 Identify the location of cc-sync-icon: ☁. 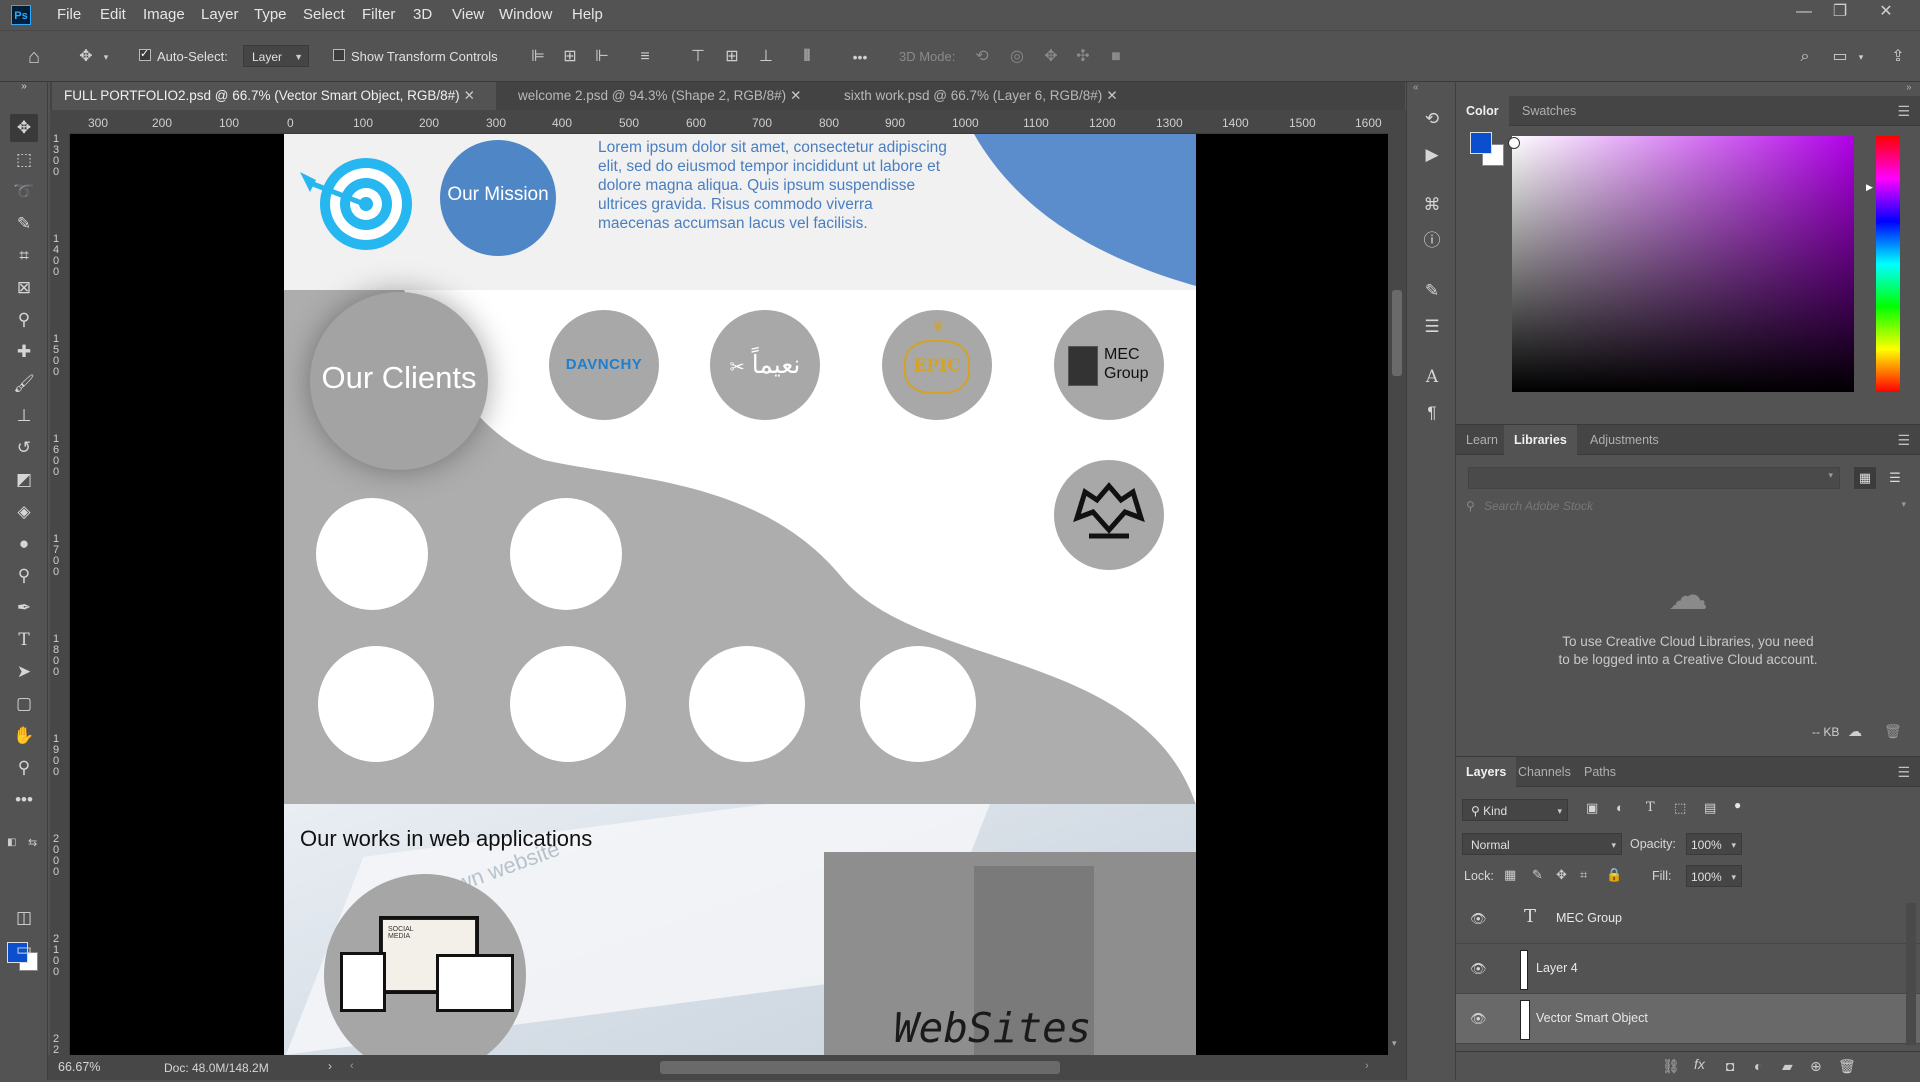
(1855, 731).